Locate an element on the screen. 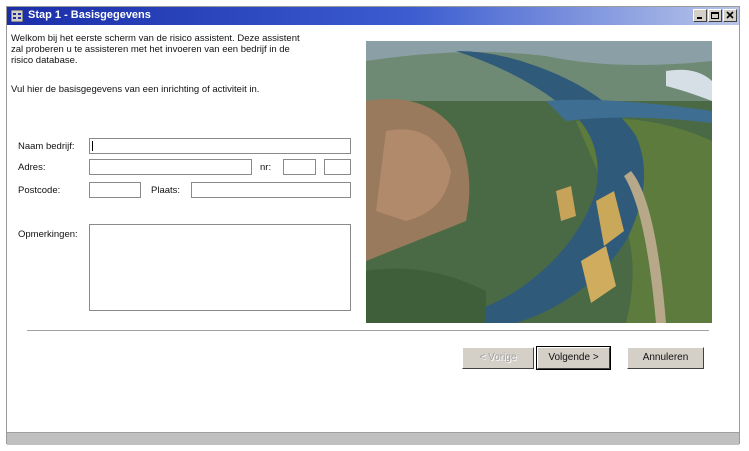  minimize-button is located at coordinates (700, 15).